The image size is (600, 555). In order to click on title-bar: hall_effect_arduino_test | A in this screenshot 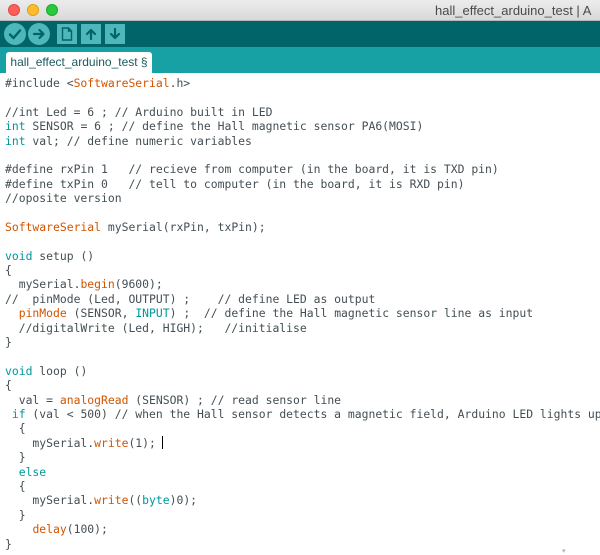, I will do `click(300, 10)`.